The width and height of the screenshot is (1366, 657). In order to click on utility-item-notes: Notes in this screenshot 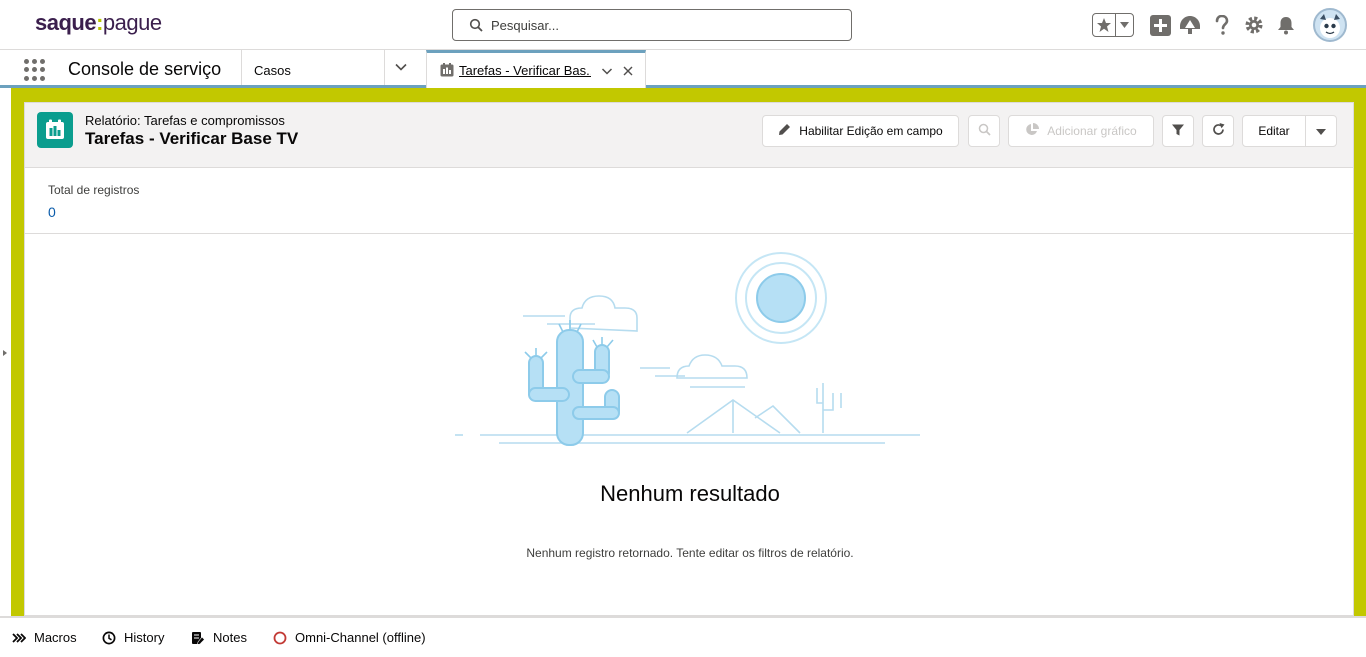, I will do `click(219, 637)`.